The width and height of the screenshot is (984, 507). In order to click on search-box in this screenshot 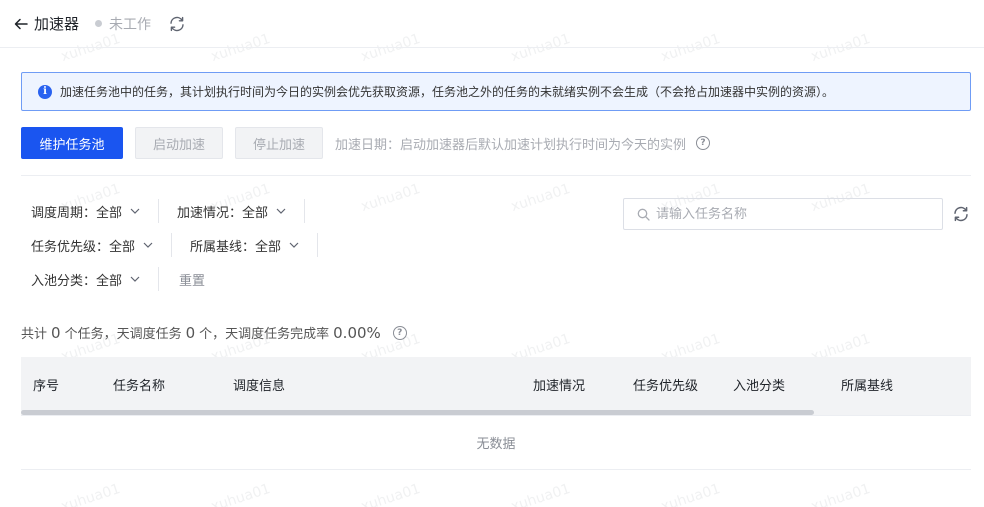, I will do `click(783, 214)`.